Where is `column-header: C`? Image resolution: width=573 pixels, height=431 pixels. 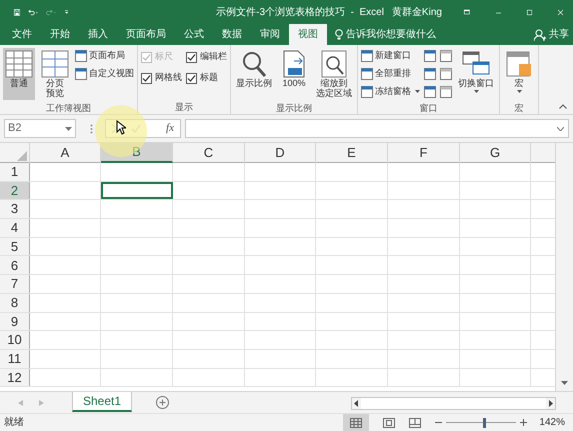
column-header: C is located at coordinates (209, 153).